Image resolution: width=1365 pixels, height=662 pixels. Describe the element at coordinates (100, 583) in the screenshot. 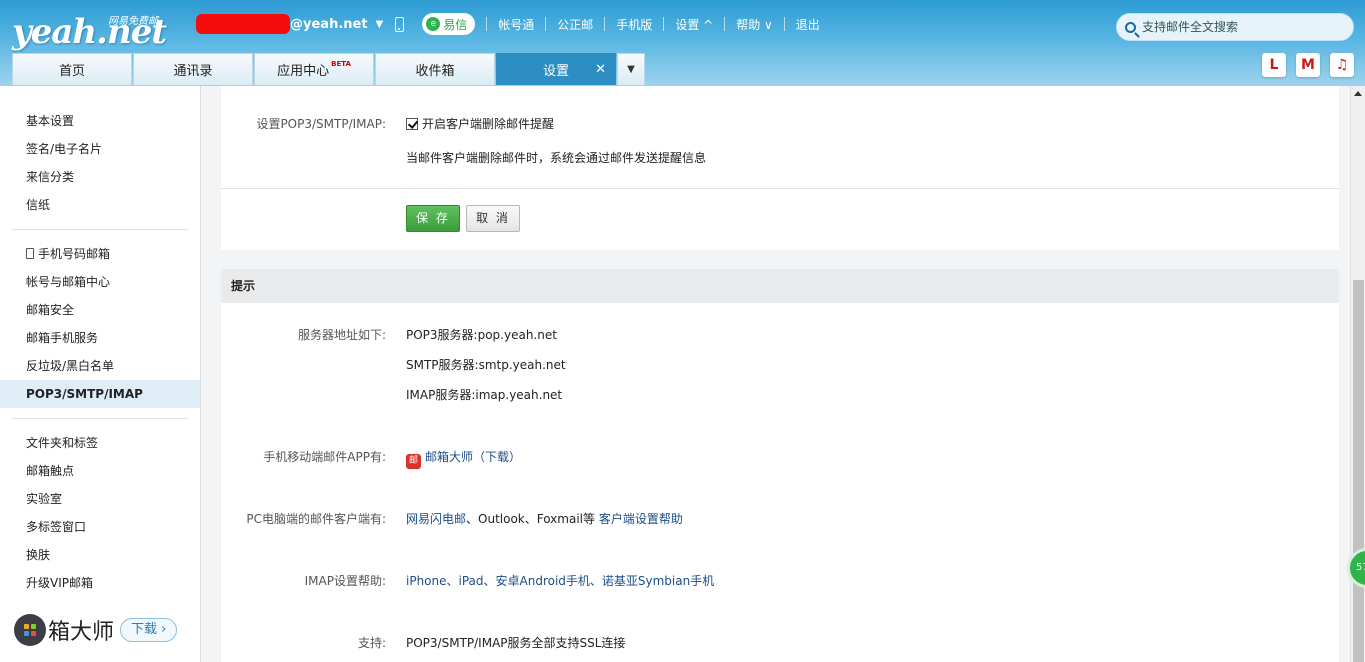

I see `sidebar-item-upgrade-vip: 升级VIP邮箱` at that location.